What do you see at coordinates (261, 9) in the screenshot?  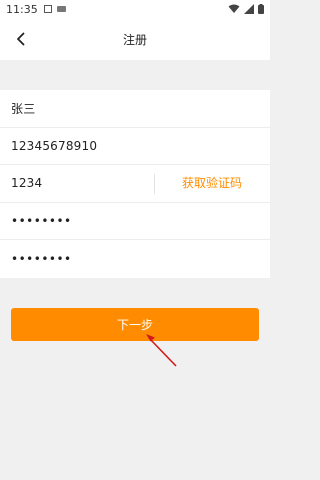 I see `battery-icon` at bounding box center [261, 9].